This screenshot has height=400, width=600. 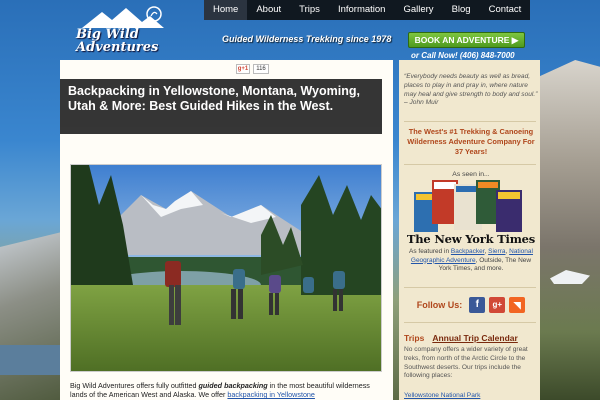 What do you see at coordinates (442, 395) in the screenshot?
I see `yellowstone-trip-link: Yellowstone National Park` at bounding box center [442, 395].